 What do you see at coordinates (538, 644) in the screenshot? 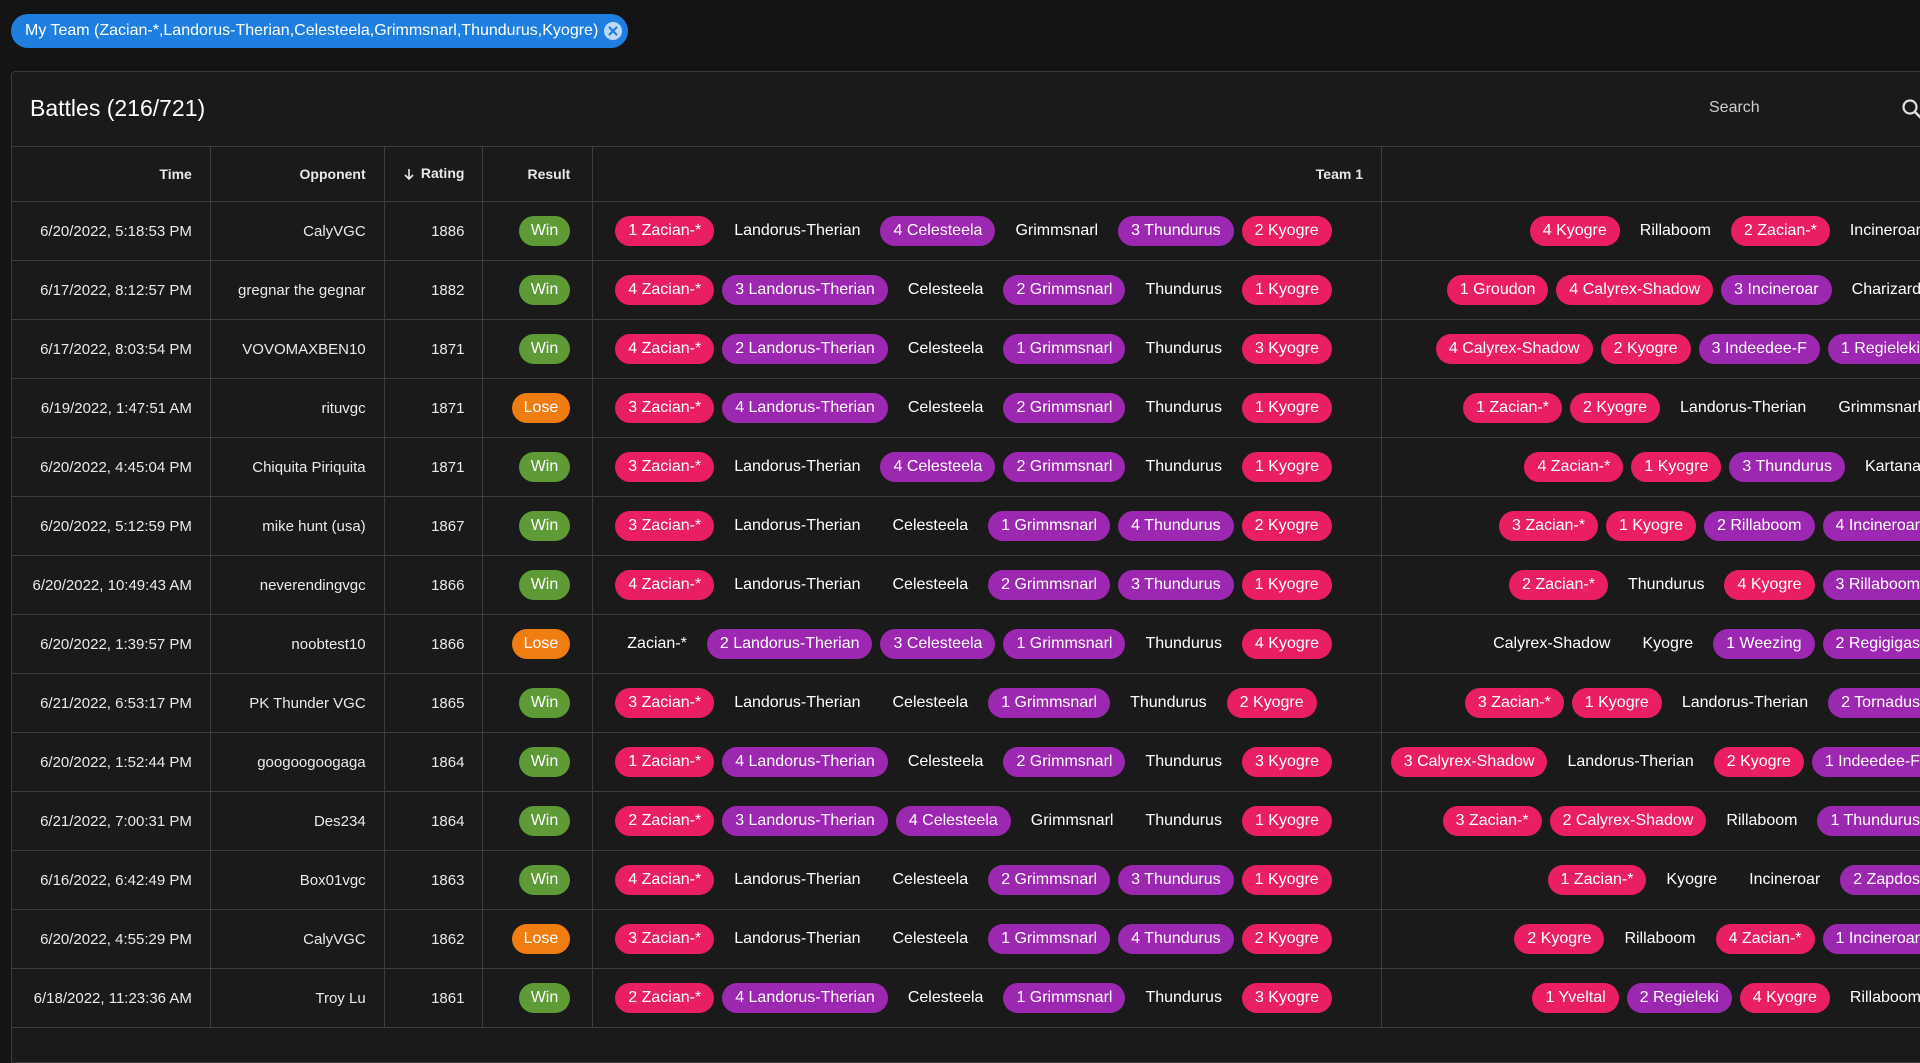
I see `result-cell: Lose` at bounding box center [538, 644].